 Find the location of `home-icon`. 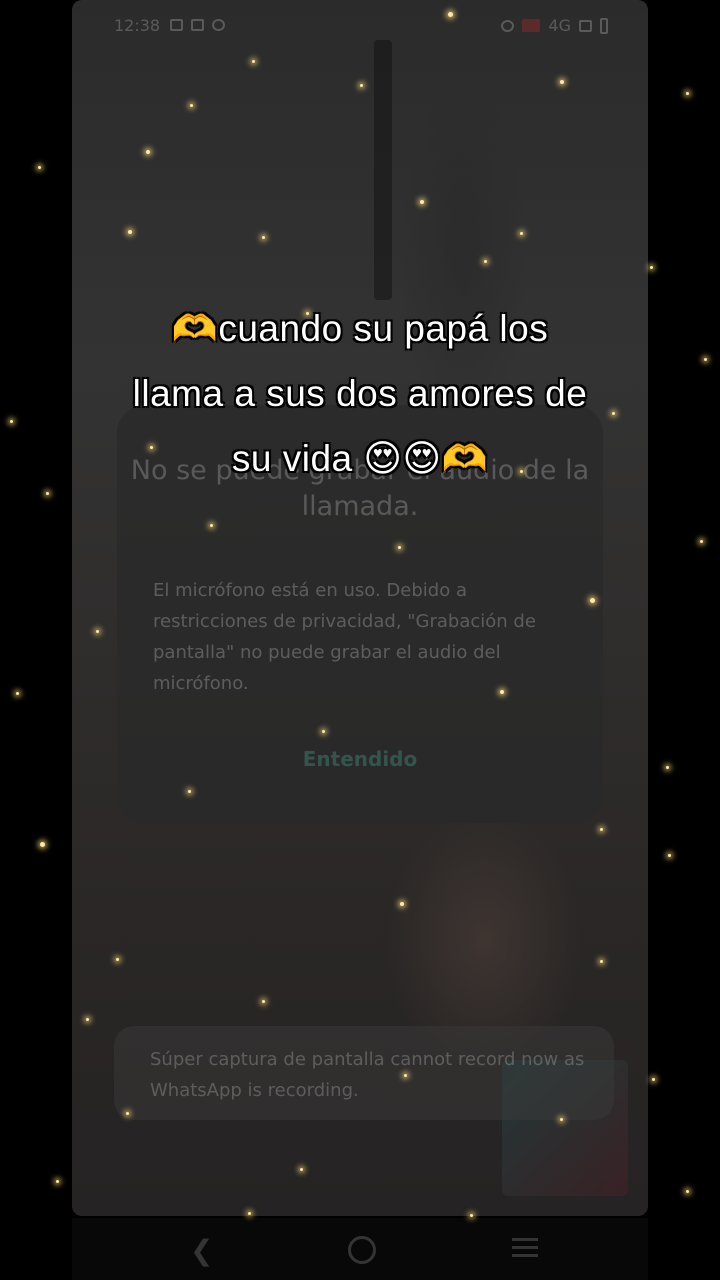

home-icon is located at coordinates (362, 1250).